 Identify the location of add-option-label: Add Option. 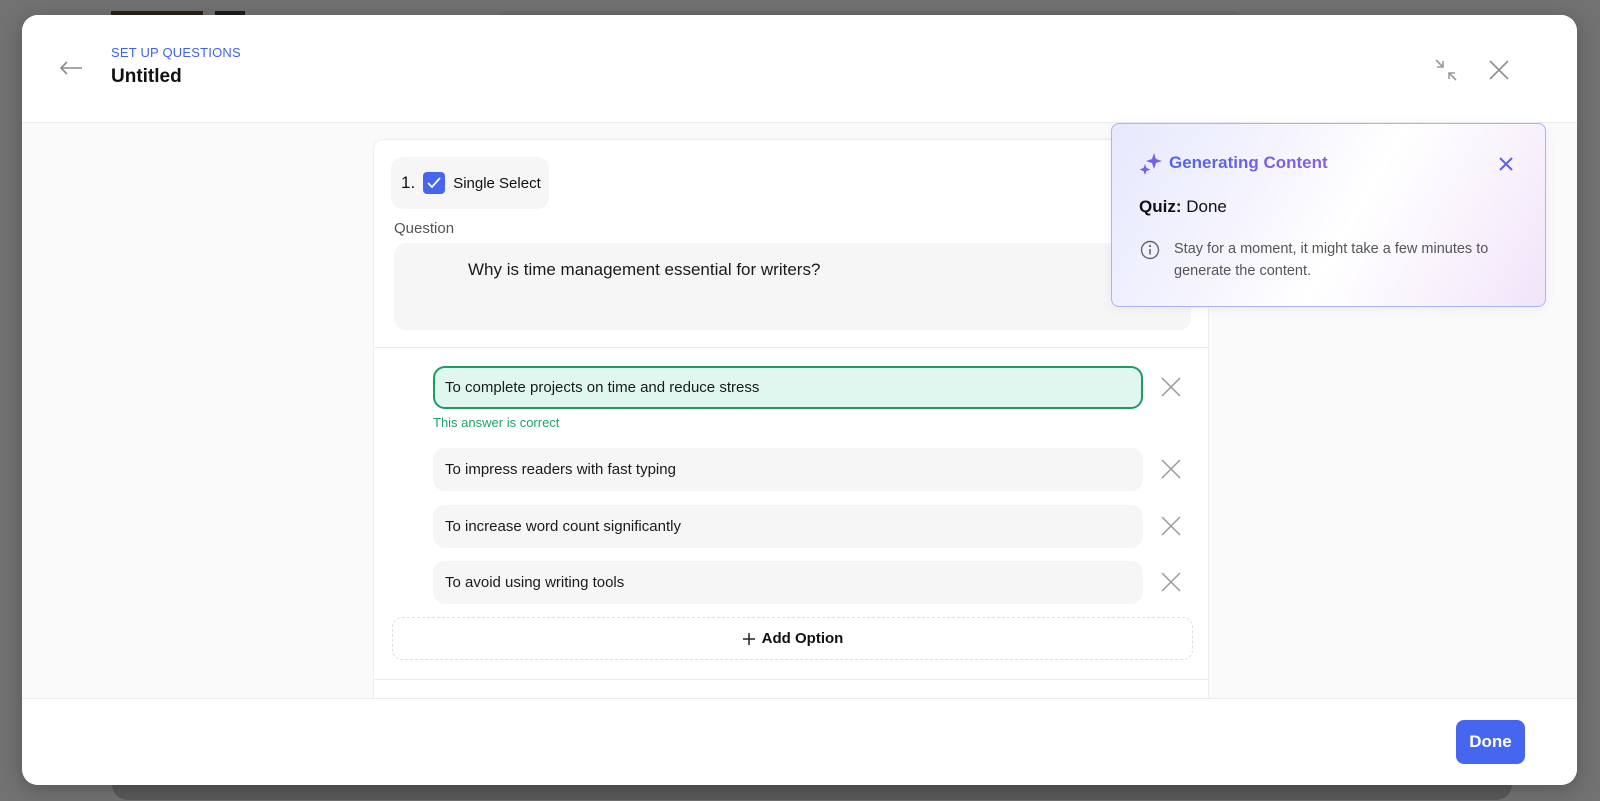
(802, 638).